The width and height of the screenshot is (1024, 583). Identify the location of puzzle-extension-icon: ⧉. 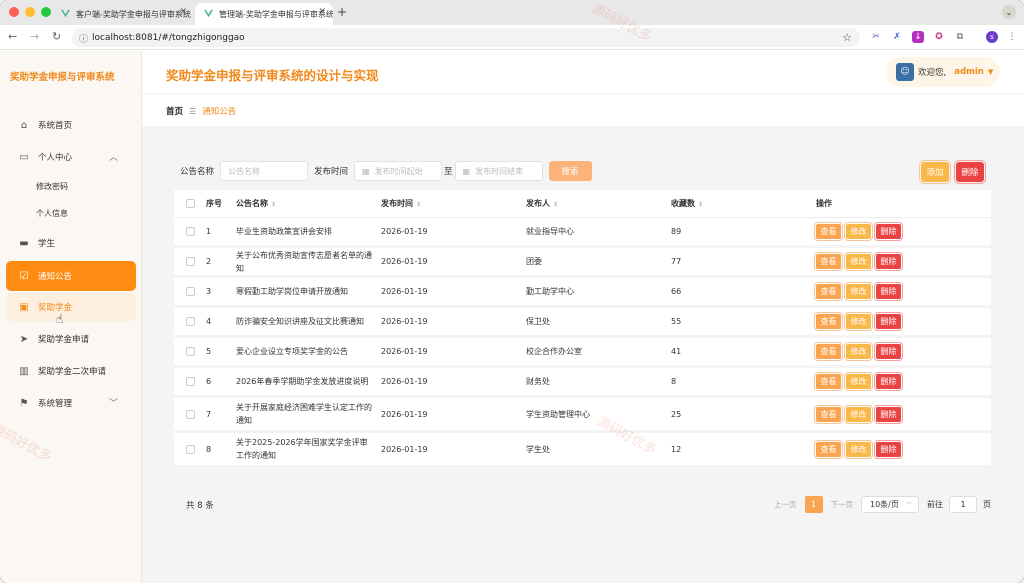
(960, 37).